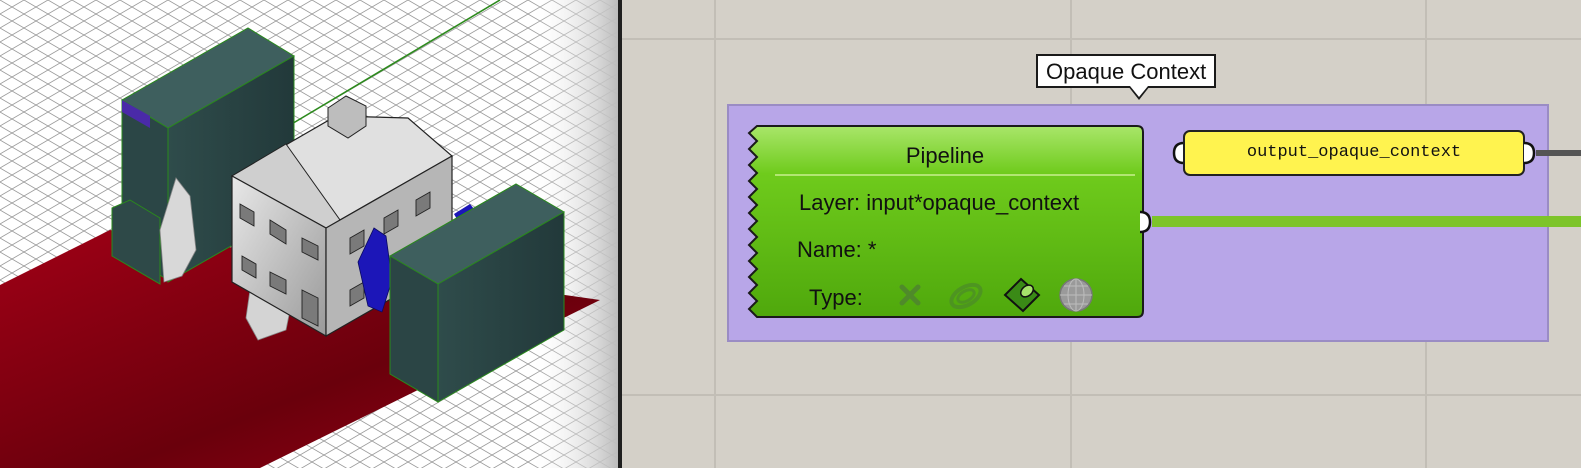 This screenshot has height=468, width=1581. What do you see at coordinates (973, 202) in the screenshot?
I see `layer-value: input*opaque_context` at bounding box center [973, 202].